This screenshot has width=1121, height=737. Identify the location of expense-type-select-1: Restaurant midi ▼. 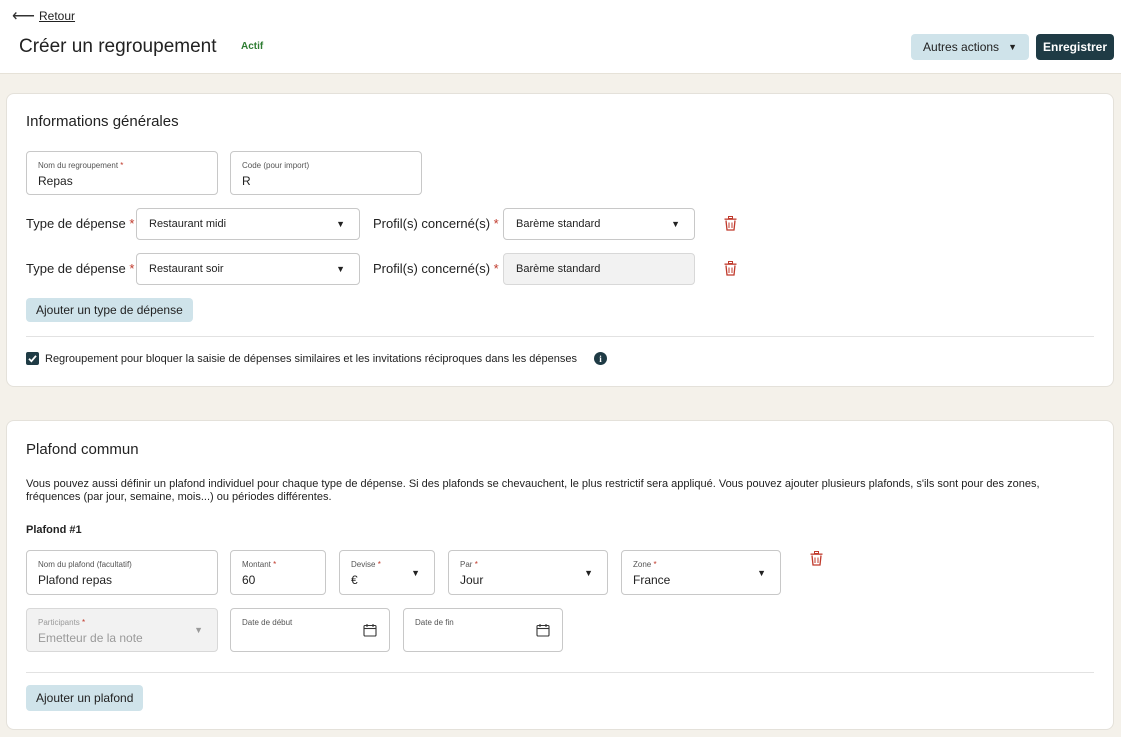
(248, 224).